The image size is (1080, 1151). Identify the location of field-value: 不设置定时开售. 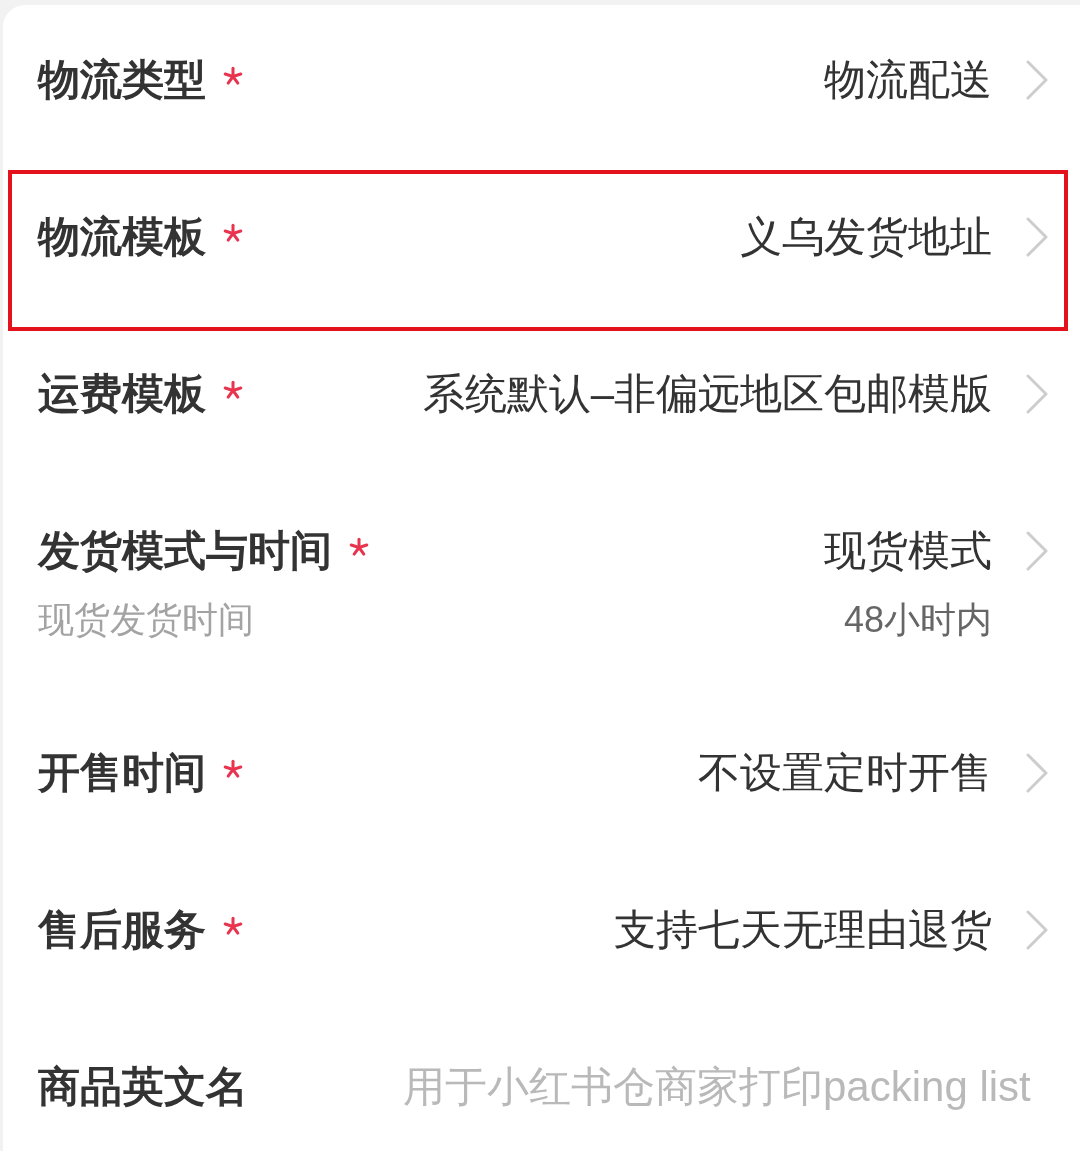
(845, 773).